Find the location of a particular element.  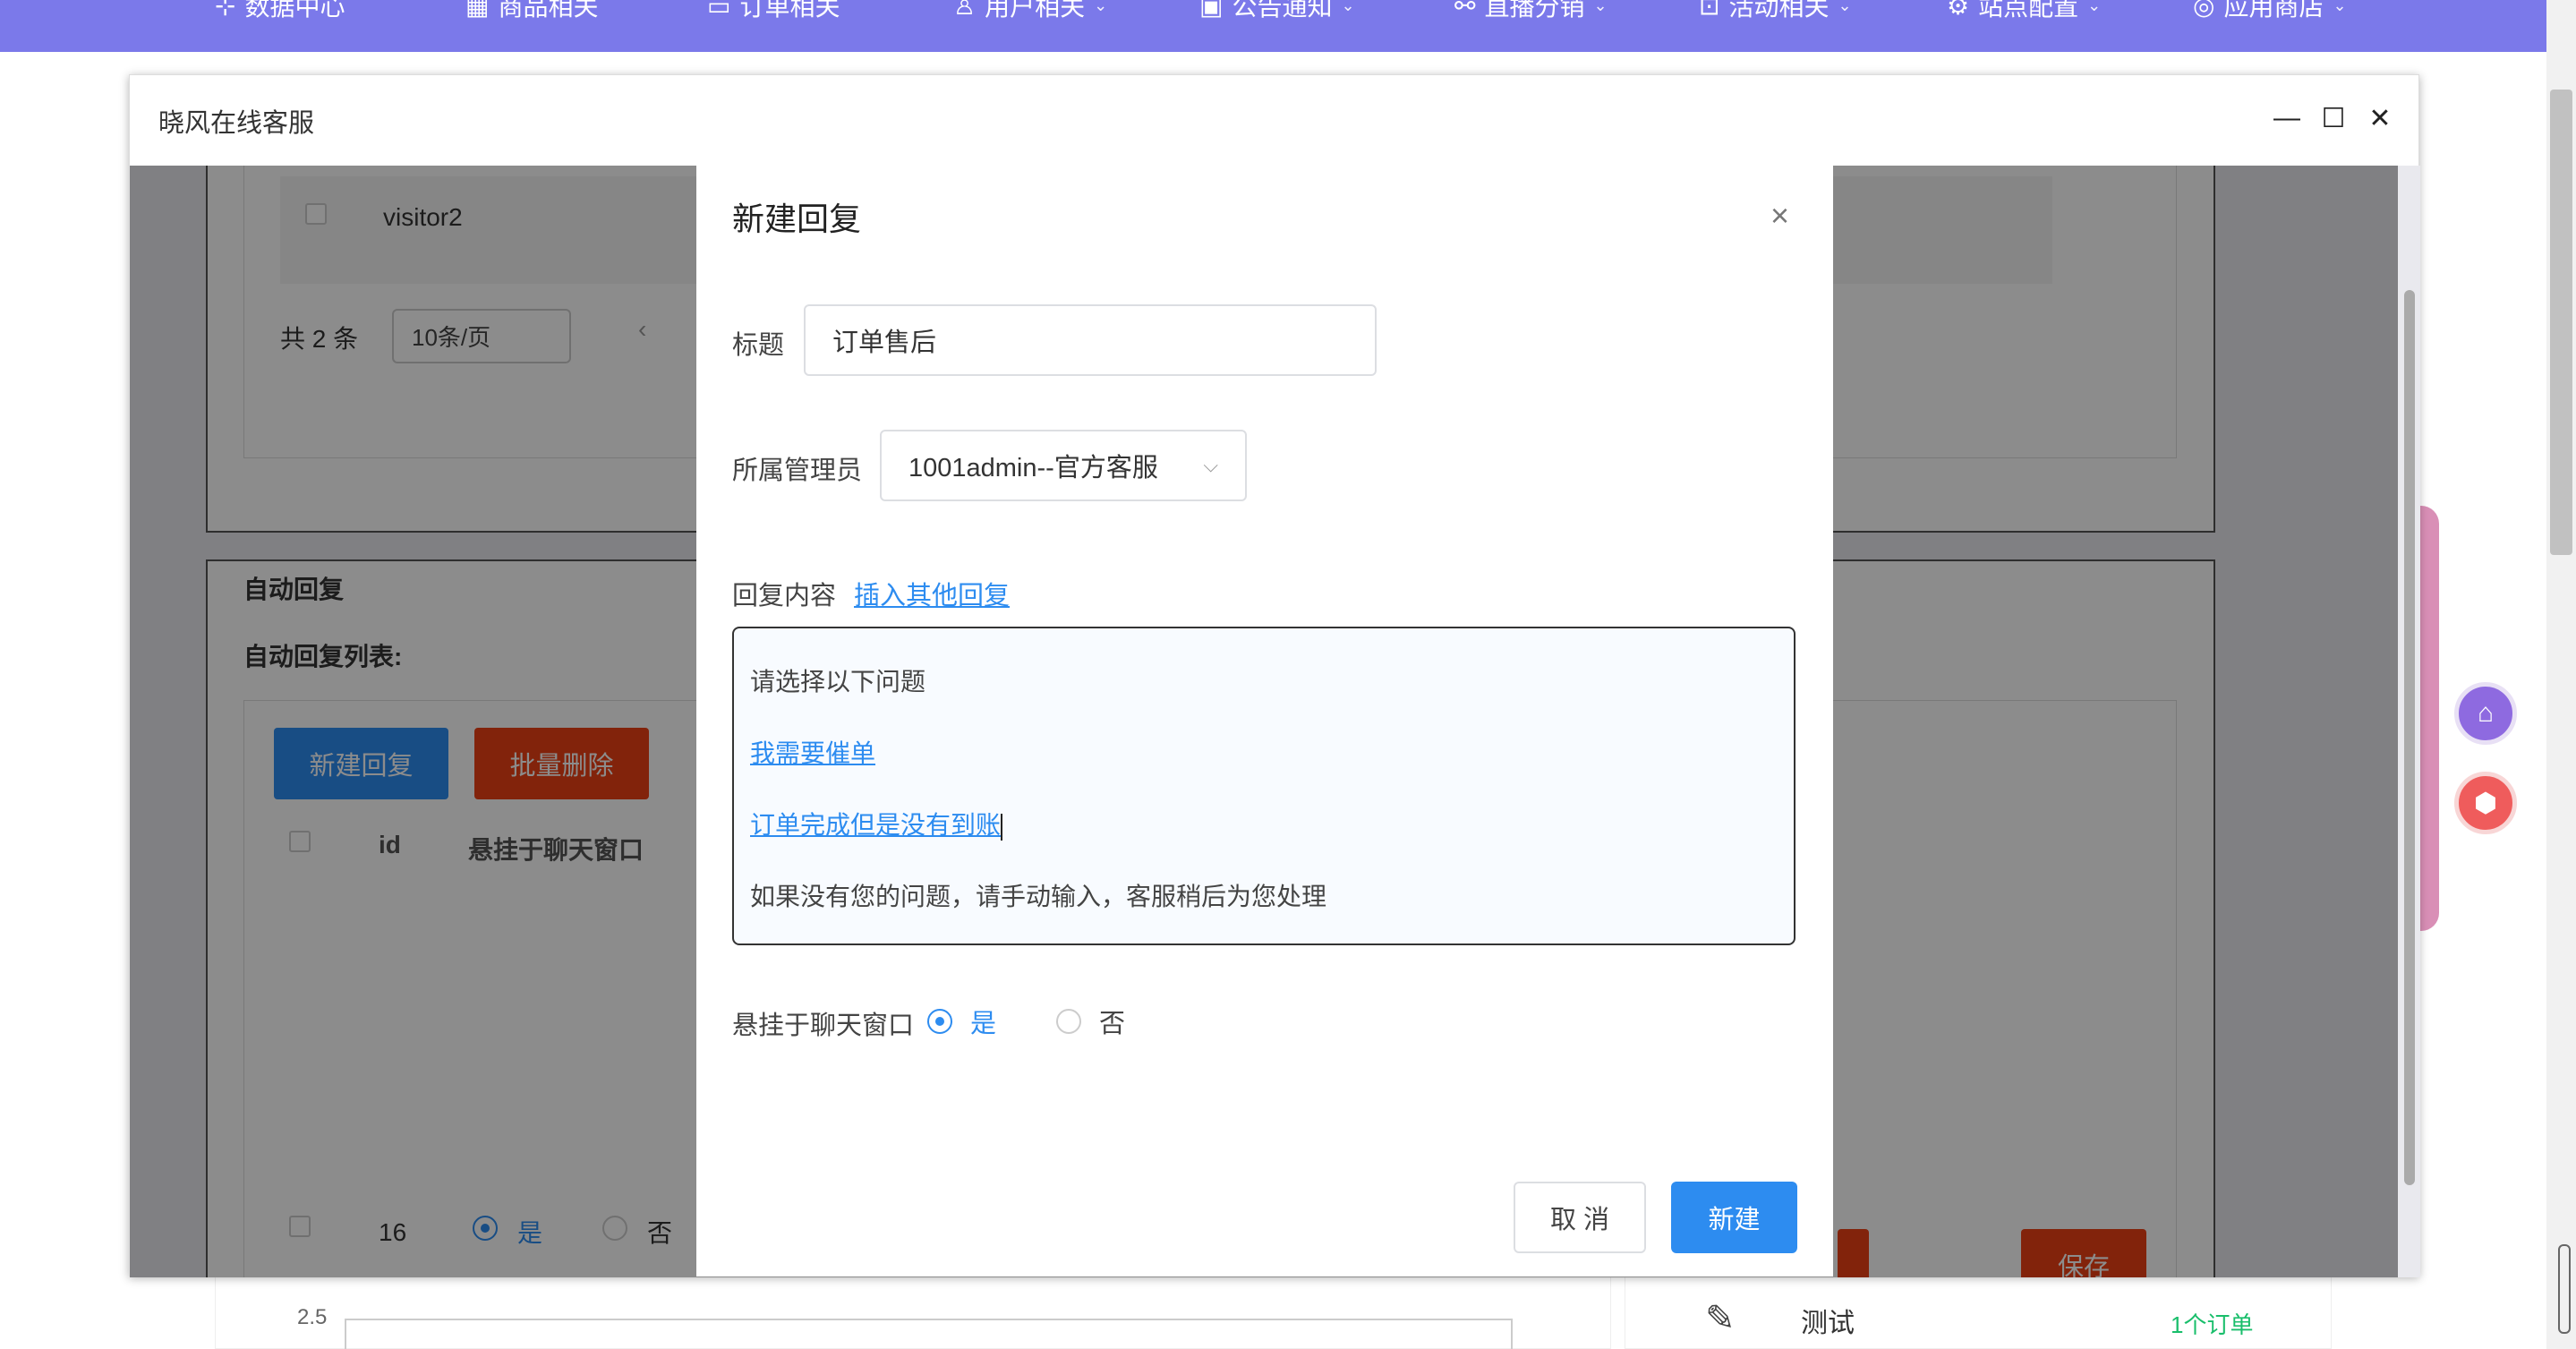

content-line: 如果没有您的问题，请手动输入，客服稍后为您处理 is located at coordinates (1038, 896).